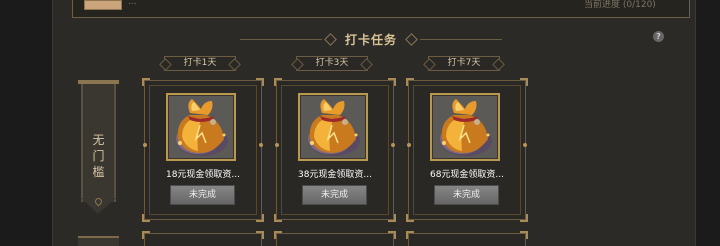  I want to click on day-tag: 打卡7天, so click(464, 63).